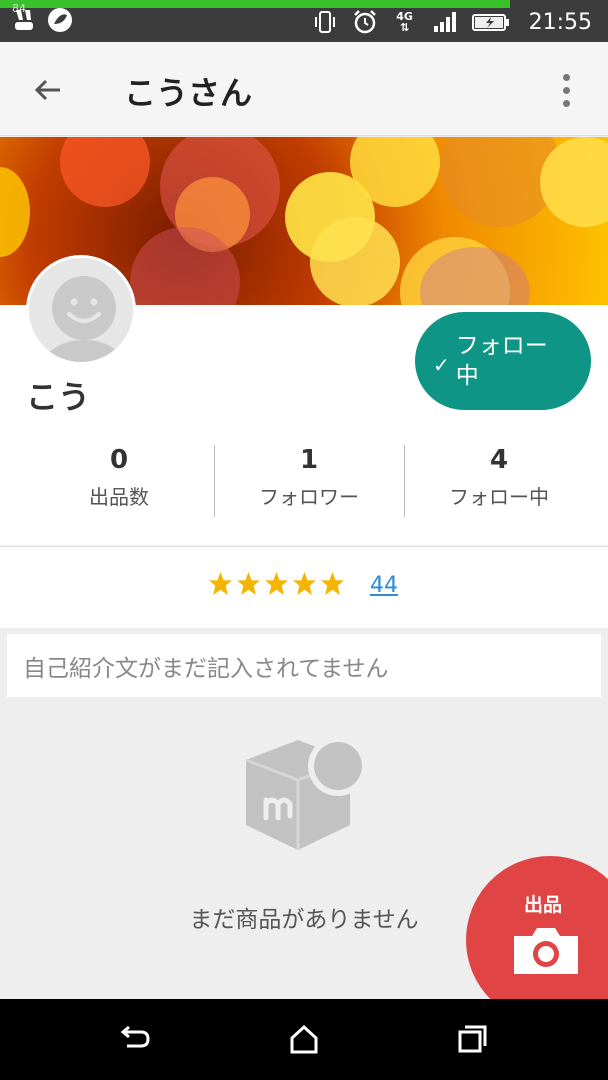  Describe the element at coordinates (304, 21) in the screenshot. I see `status-bar: 84 4G ⇅ 21:55` at that location.